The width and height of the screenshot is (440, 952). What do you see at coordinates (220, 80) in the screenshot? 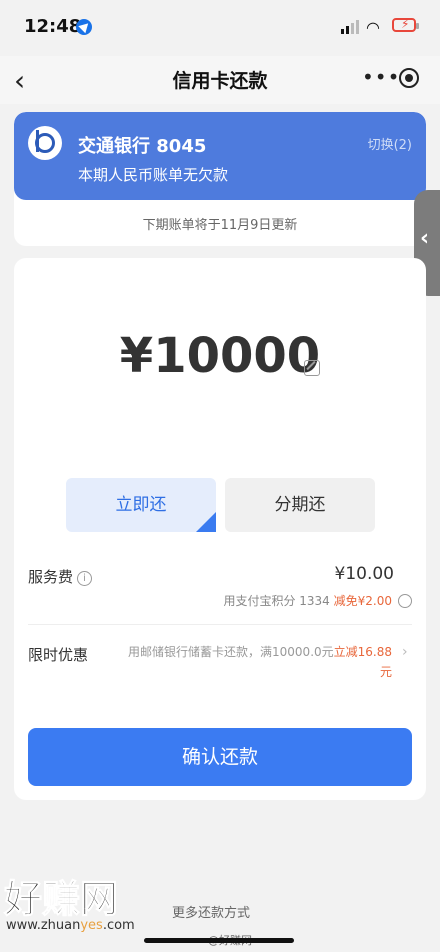
I see `nav-bar: ‹ 信用卡还款 •••` at bounding box center [220, 80].